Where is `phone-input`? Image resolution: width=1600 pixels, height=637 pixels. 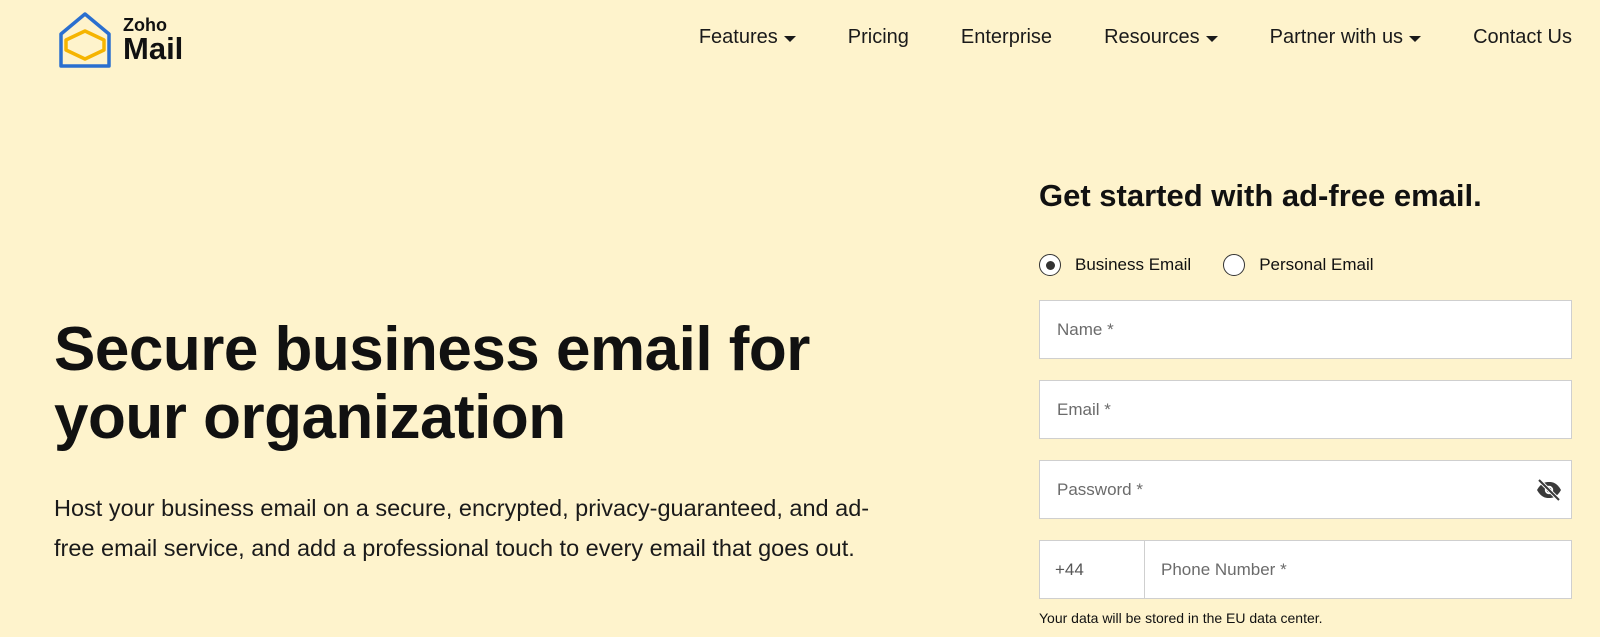
phone-input is located at coordinates (1358, 569).